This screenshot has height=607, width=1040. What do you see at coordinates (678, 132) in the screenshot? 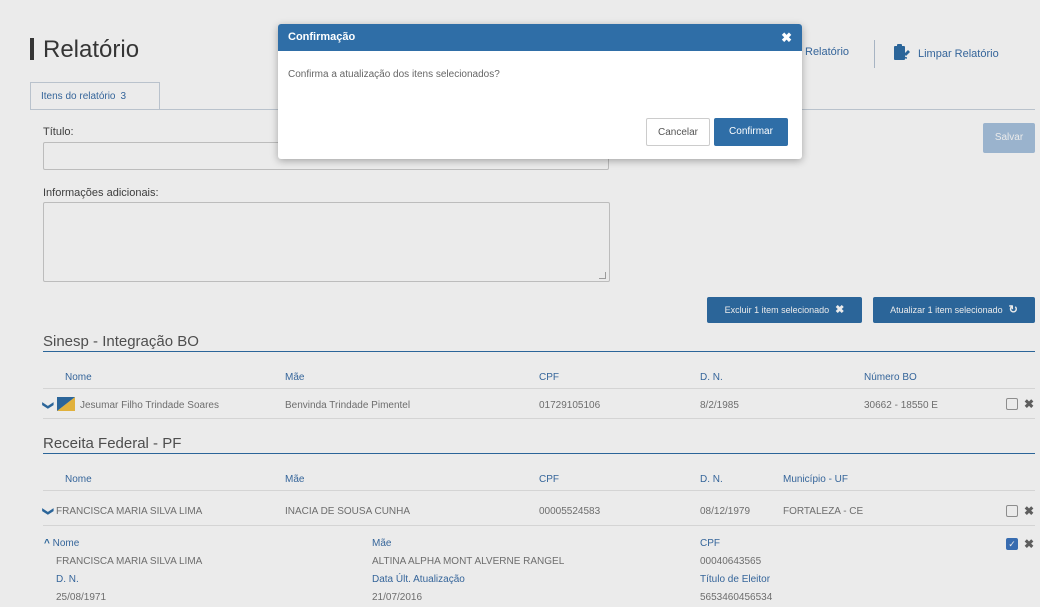
I see `cancel-button: Cancelar` at bounding box center [678, 132].